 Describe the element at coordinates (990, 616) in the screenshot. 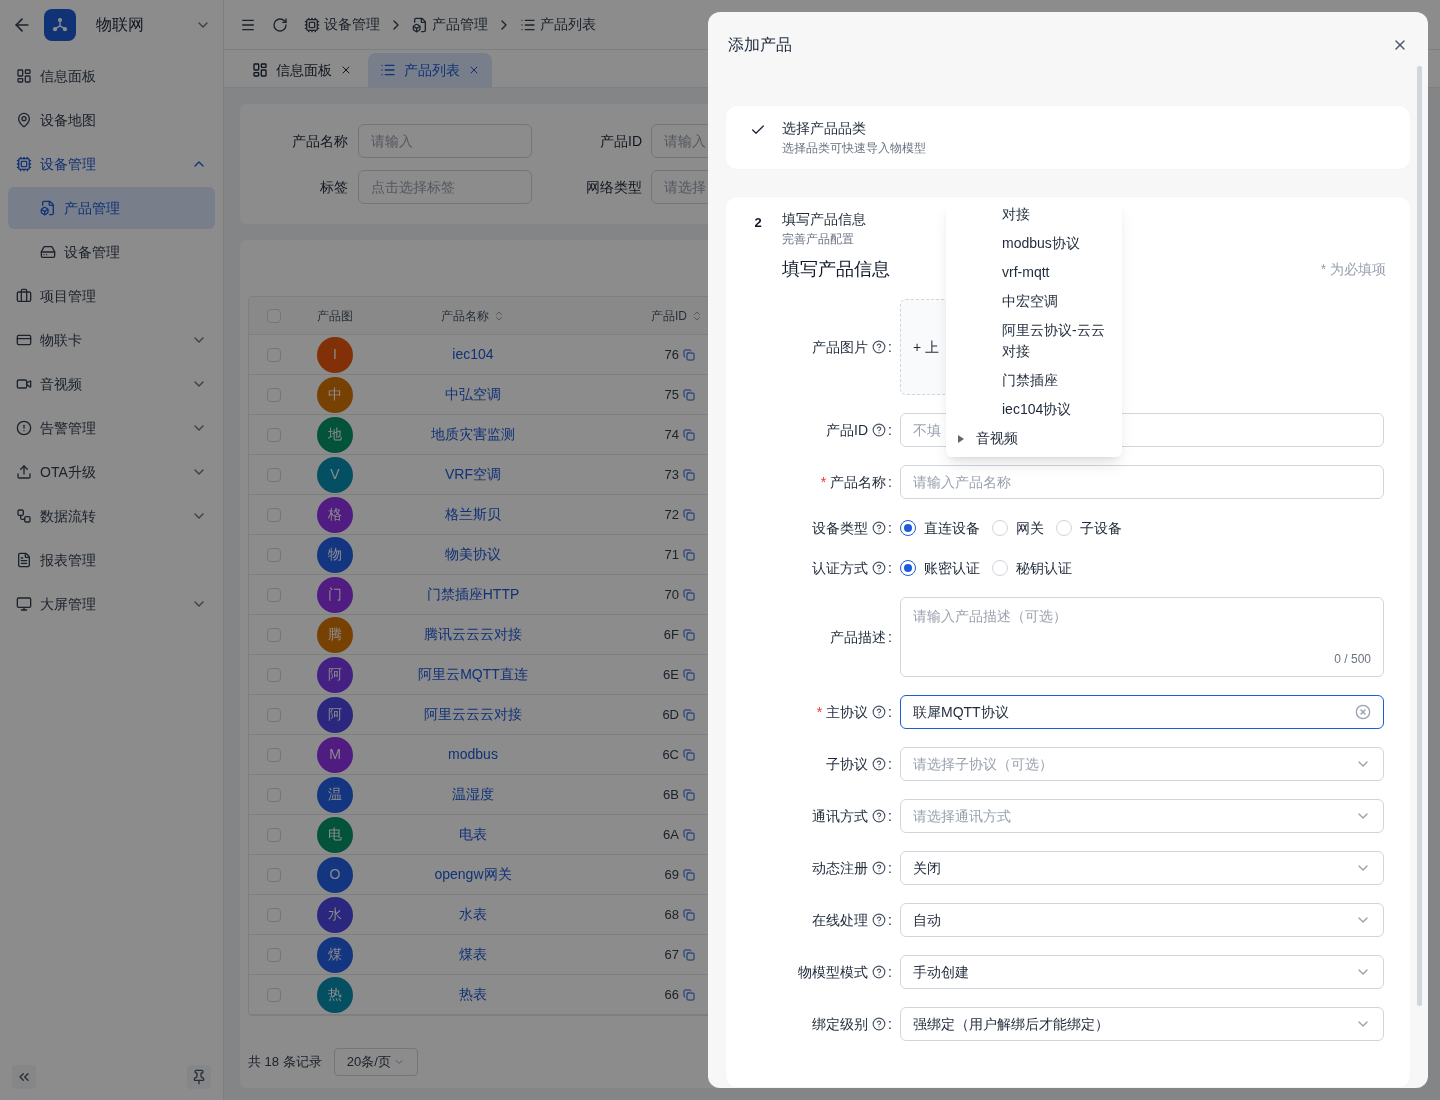

I see `placeholder-text: 请输入产品描述（可选）` at that location.